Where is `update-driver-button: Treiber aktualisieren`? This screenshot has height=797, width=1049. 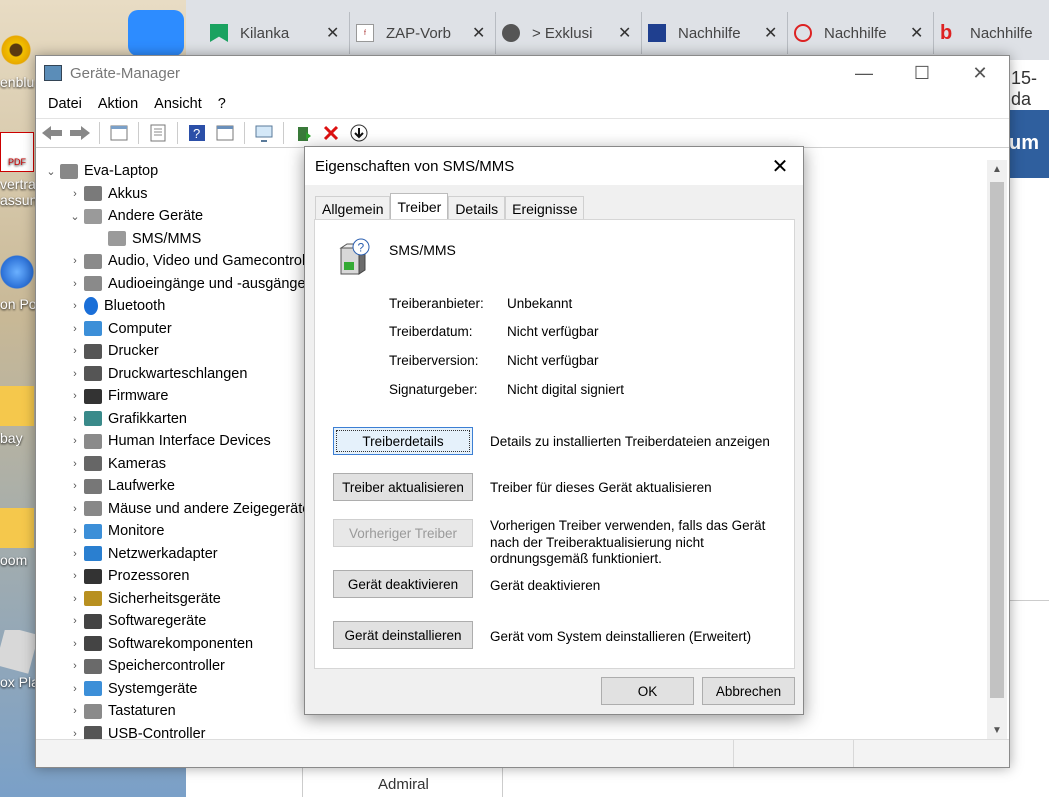 update-driver-button: Treiber aktualisieren is located at coordinates (403, 487).